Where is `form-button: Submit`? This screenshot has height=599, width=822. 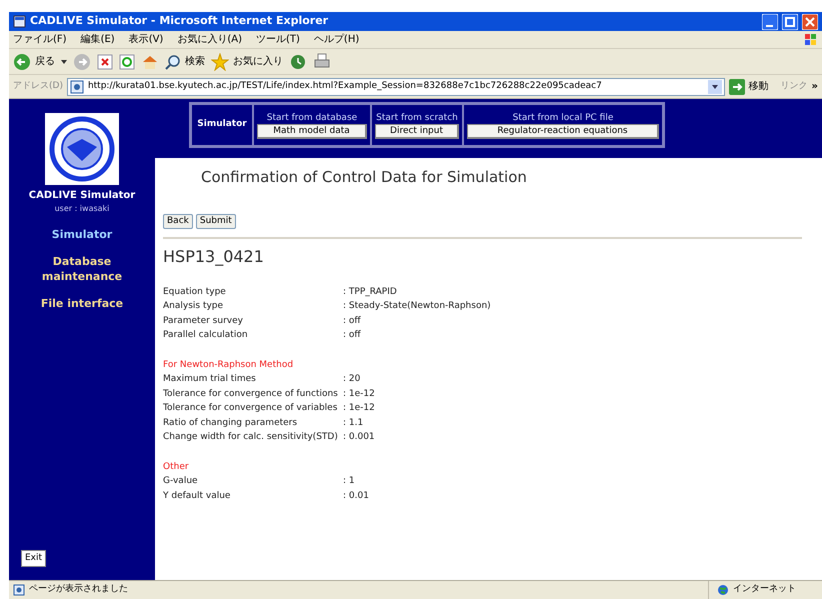 form-button: Submit is located at coordinates (216, 221).